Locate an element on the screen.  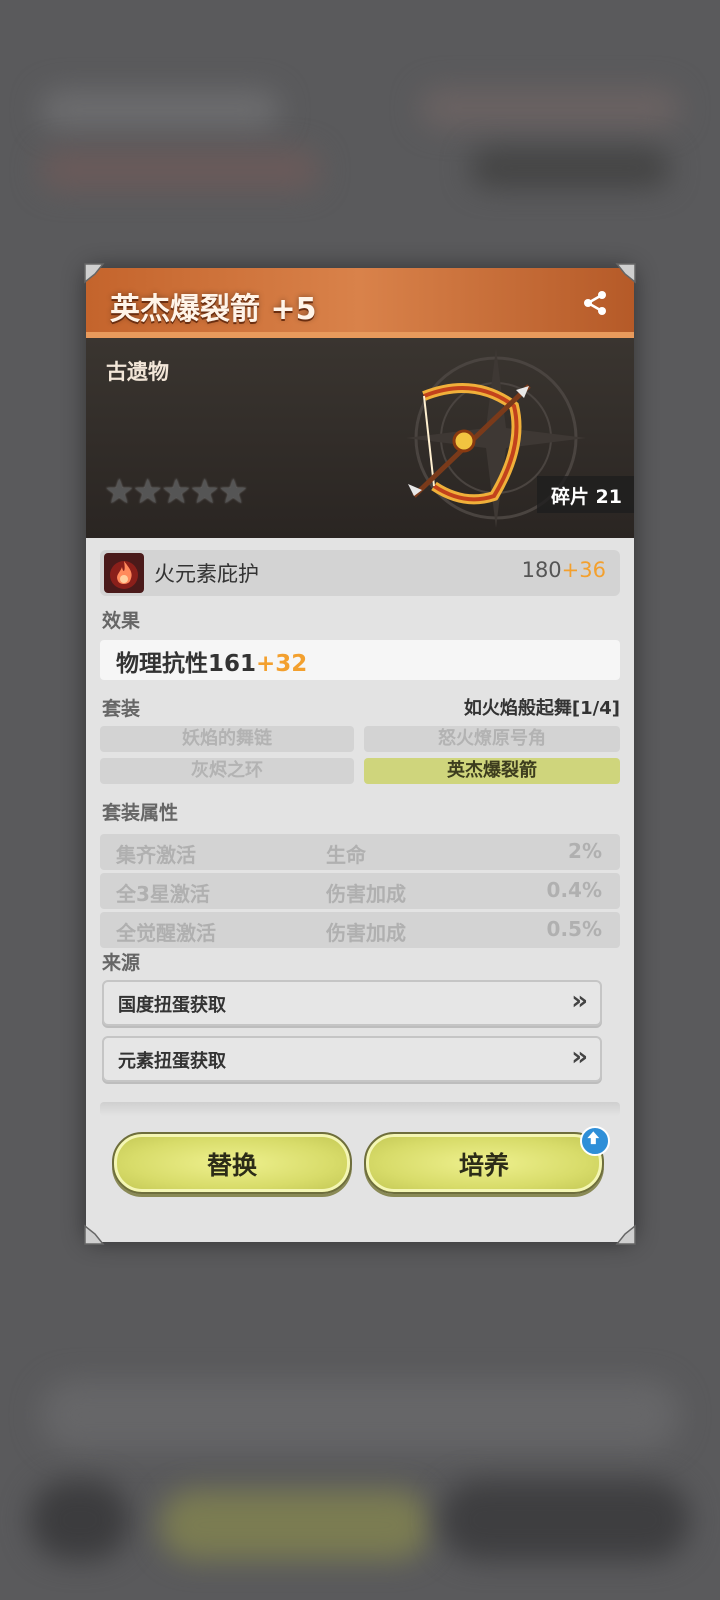
attr-condition: 集齐激活 is located at coordinates (156, 855).